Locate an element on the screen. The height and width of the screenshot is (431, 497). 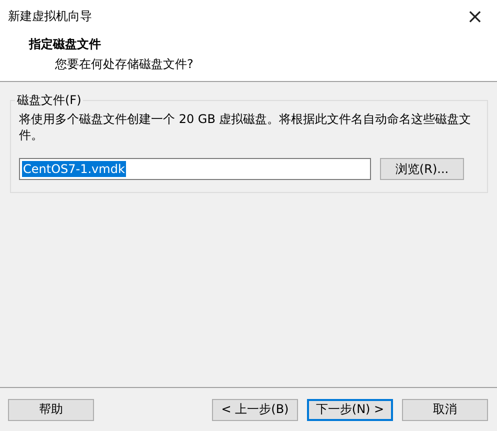
page-subtitle: 您要在何处存储磁盘文件? is located at coordinates (124, 64).